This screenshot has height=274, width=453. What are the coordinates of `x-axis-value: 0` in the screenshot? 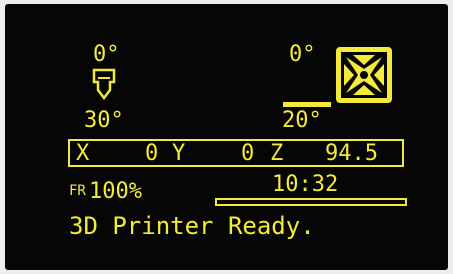 It's located at (152, 153).